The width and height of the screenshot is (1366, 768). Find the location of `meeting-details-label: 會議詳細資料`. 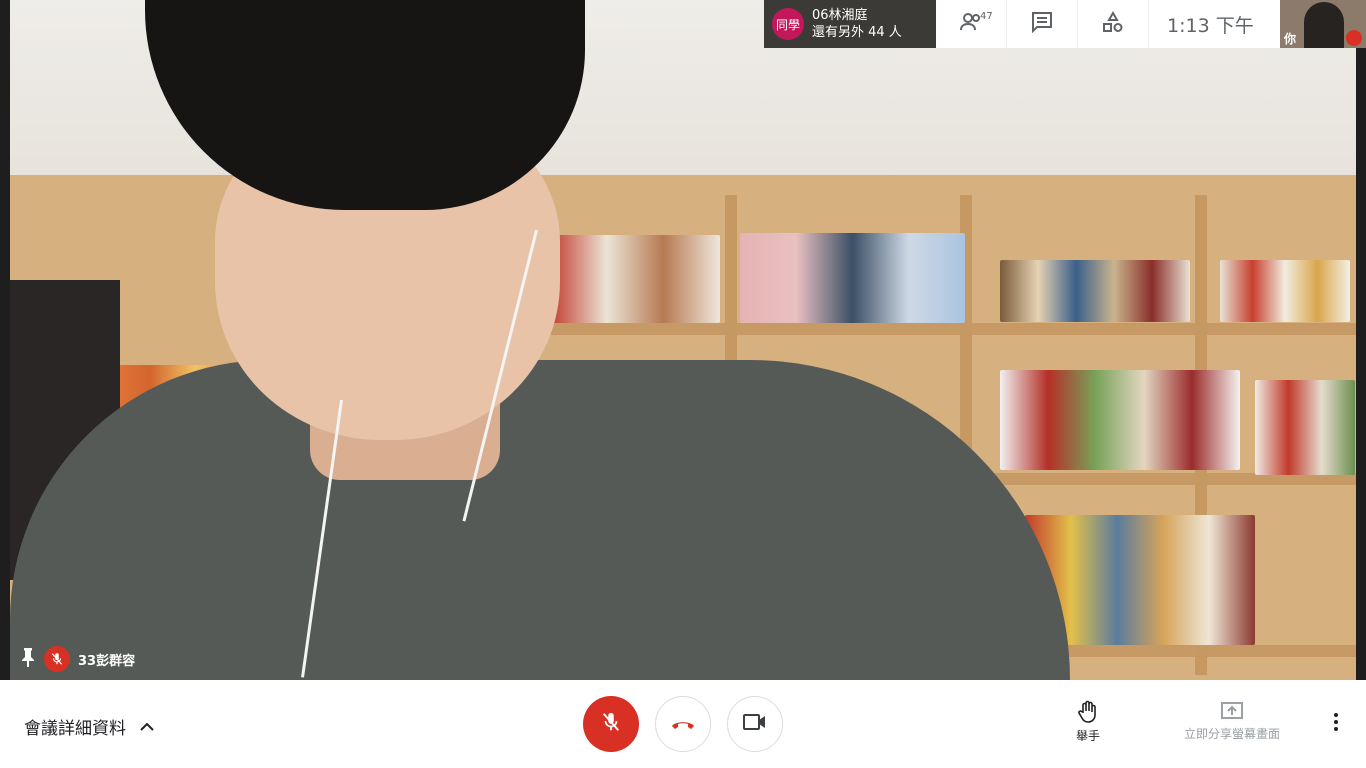

meeting-details-label: 會議詳細資料 is located at coordinates (75, 729).